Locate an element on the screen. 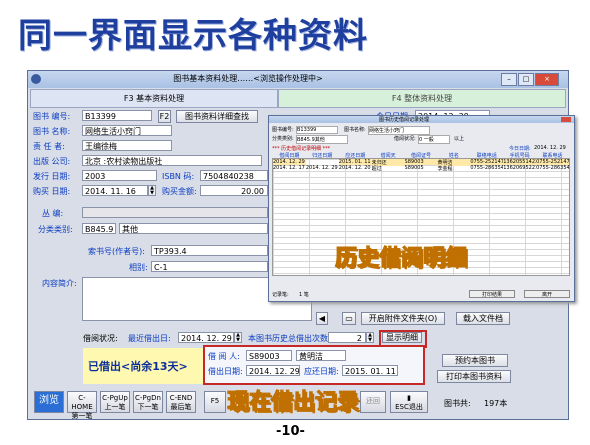  history-print-button: 打印结果 is located at coordinates (492, 294).